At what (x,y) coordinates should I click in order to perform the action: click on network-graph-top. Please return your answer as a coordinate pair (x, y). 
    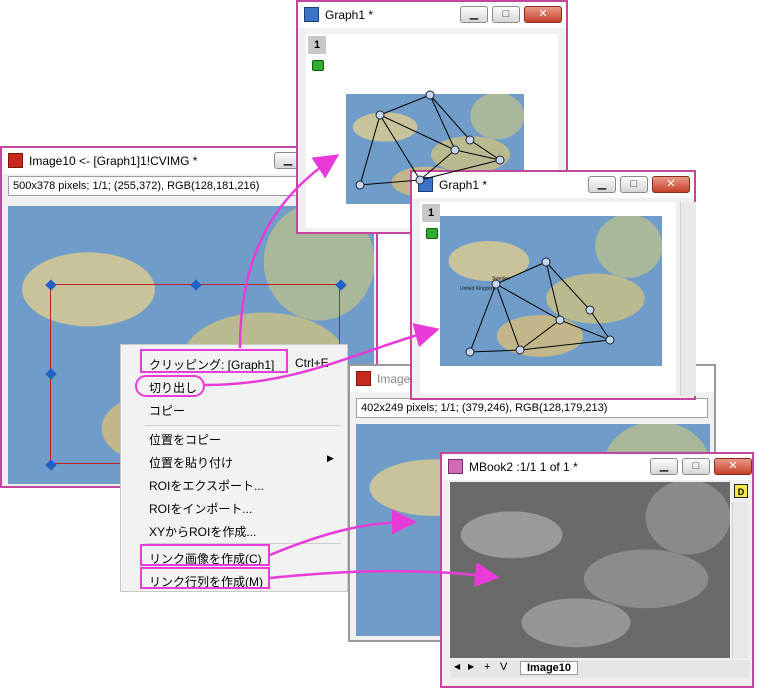
    Looking at the image, I should click on (430, 140).